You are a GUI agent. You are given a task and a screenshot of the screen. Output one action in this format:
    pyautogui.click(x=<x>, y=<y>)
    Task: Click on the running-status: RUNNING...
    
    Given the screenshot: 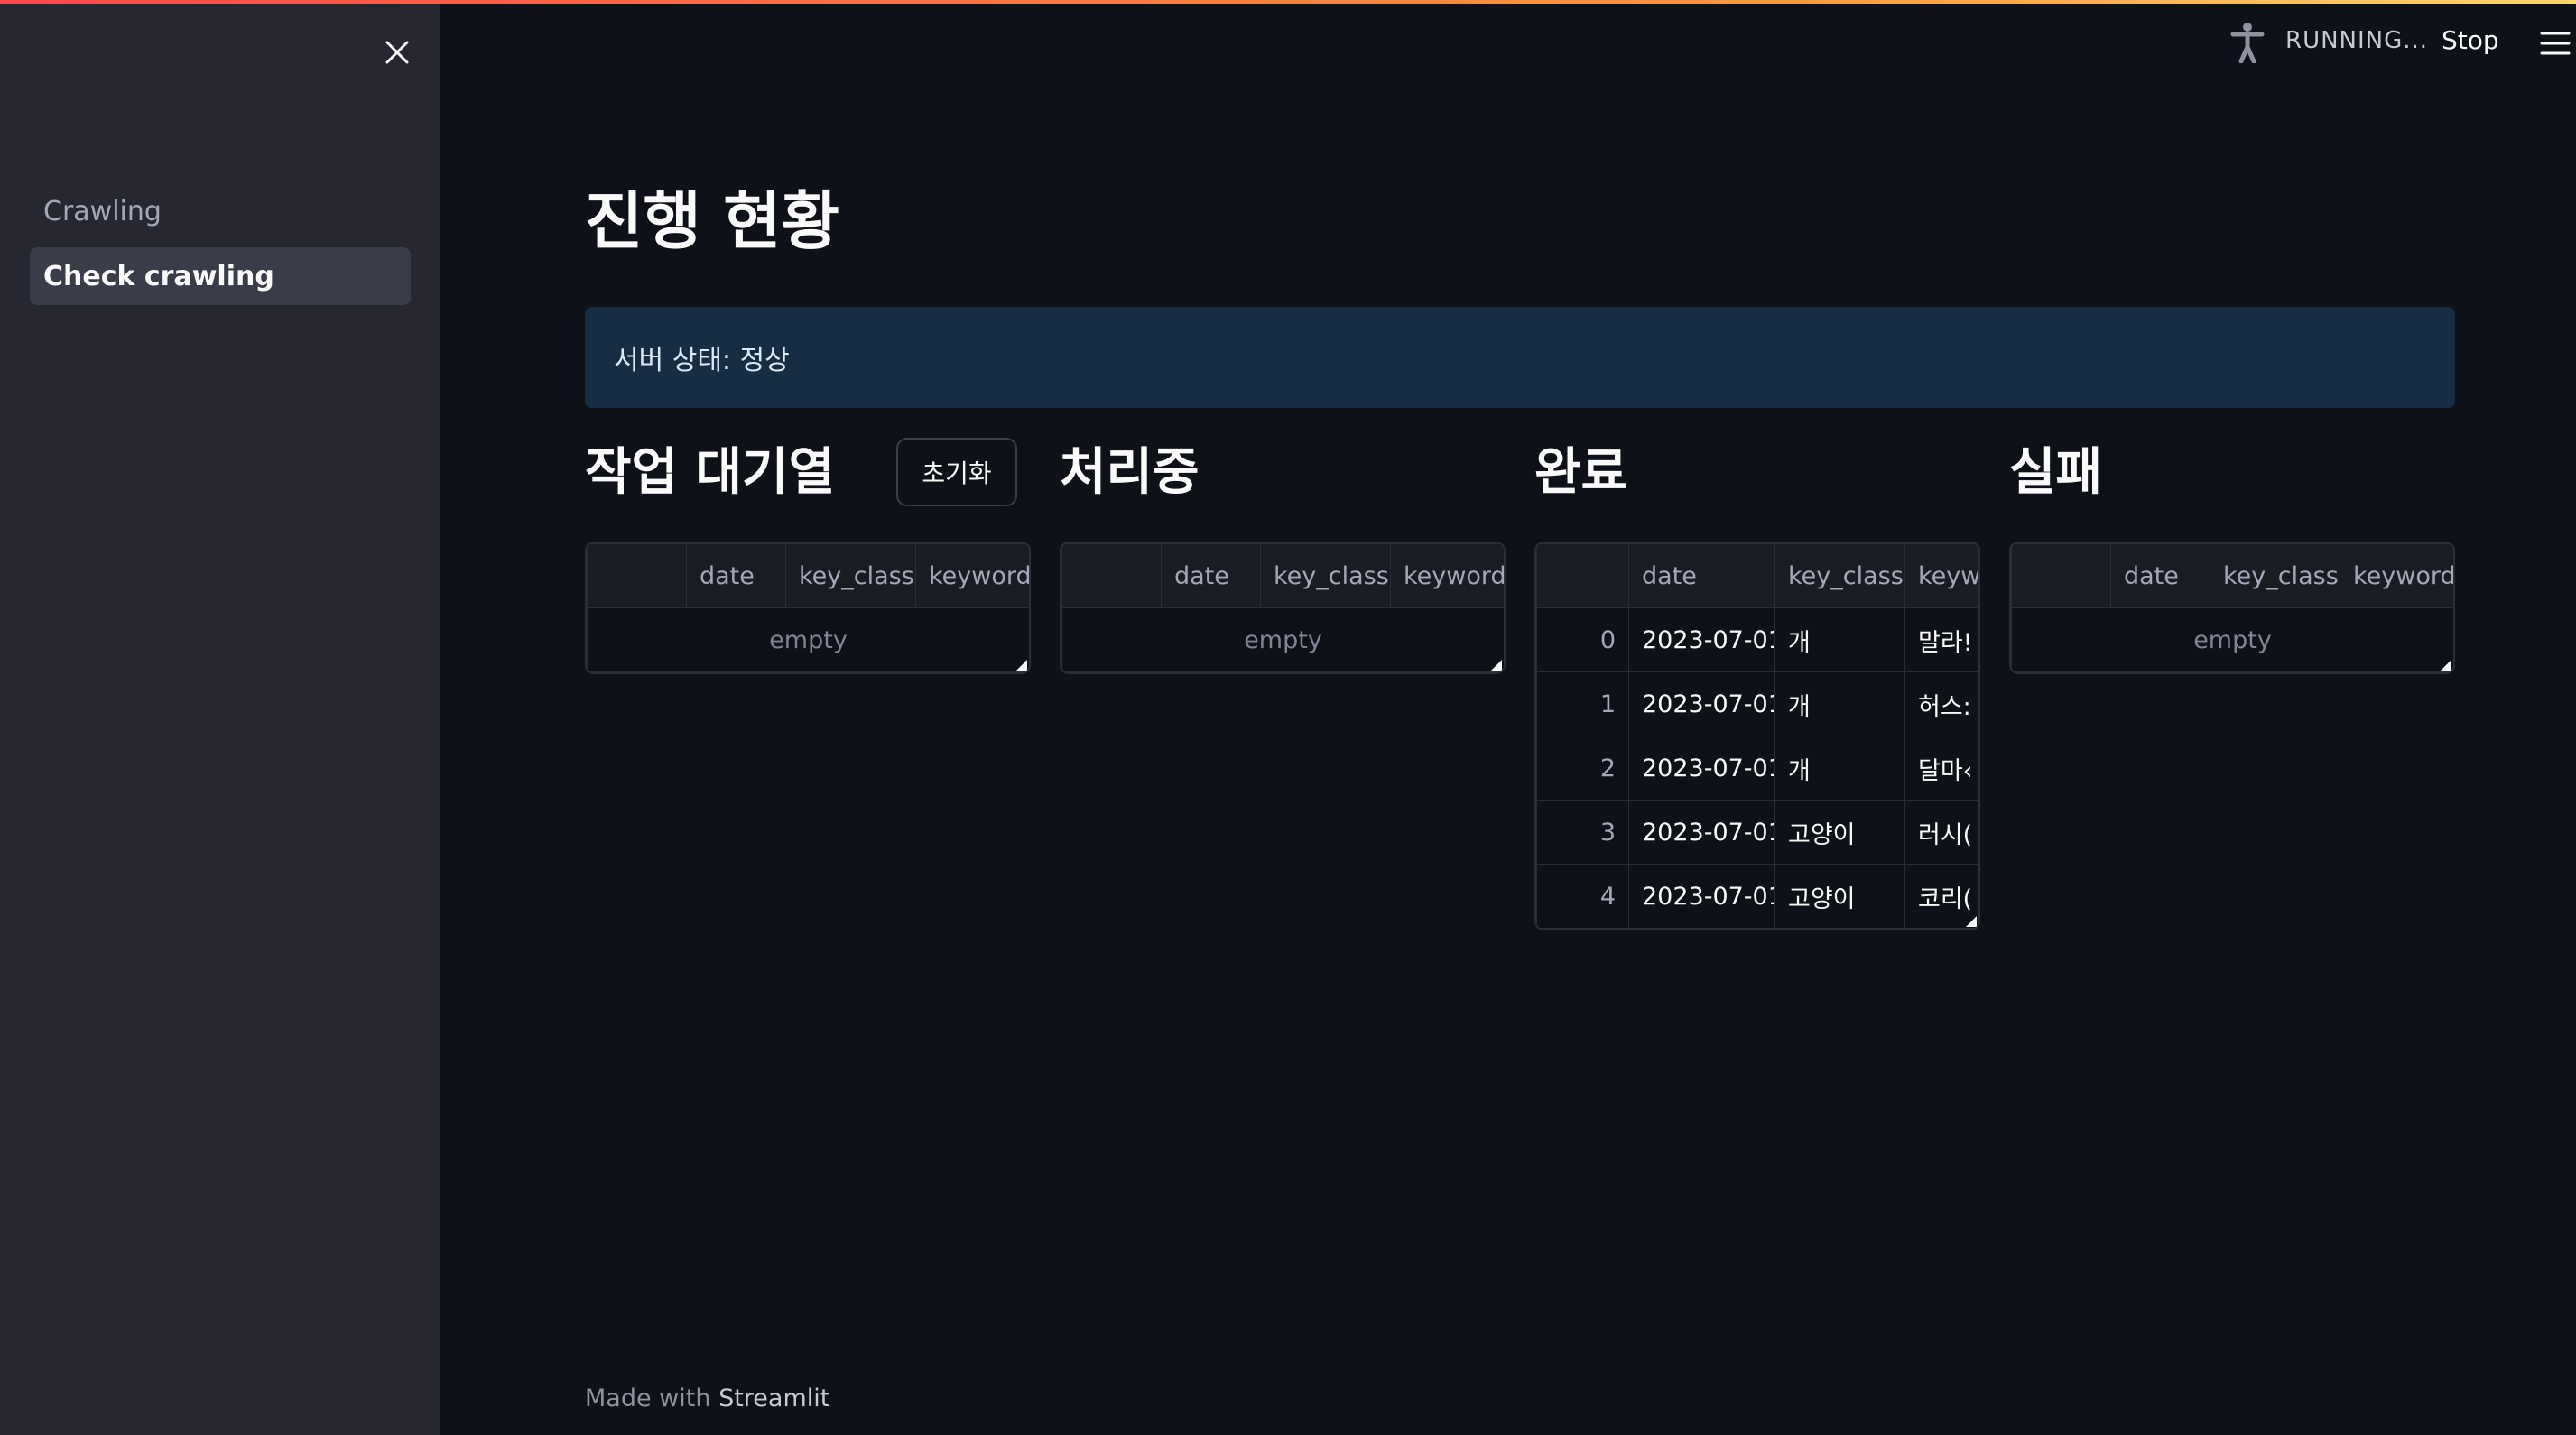 What is the action you would take?
    pyautogui.click(x=2357, y=40)
    